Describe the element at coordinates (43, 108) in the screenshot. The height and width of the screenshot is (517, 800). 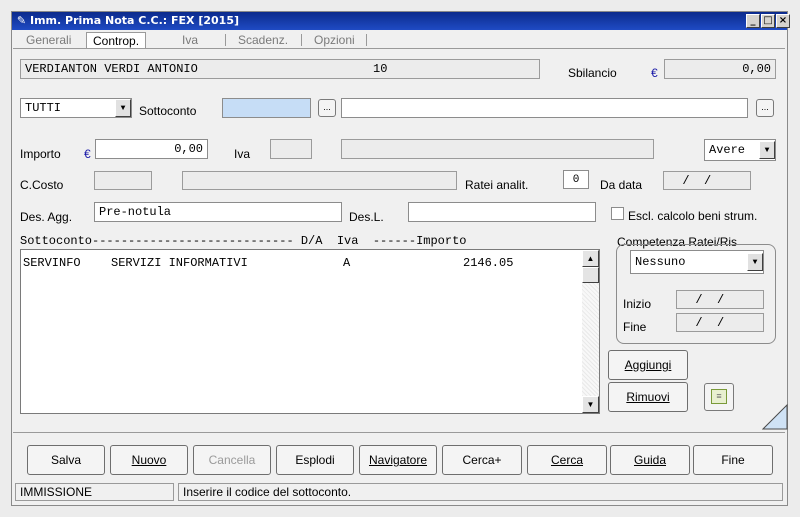
I see `type-select-value: TUTTI` at that location.